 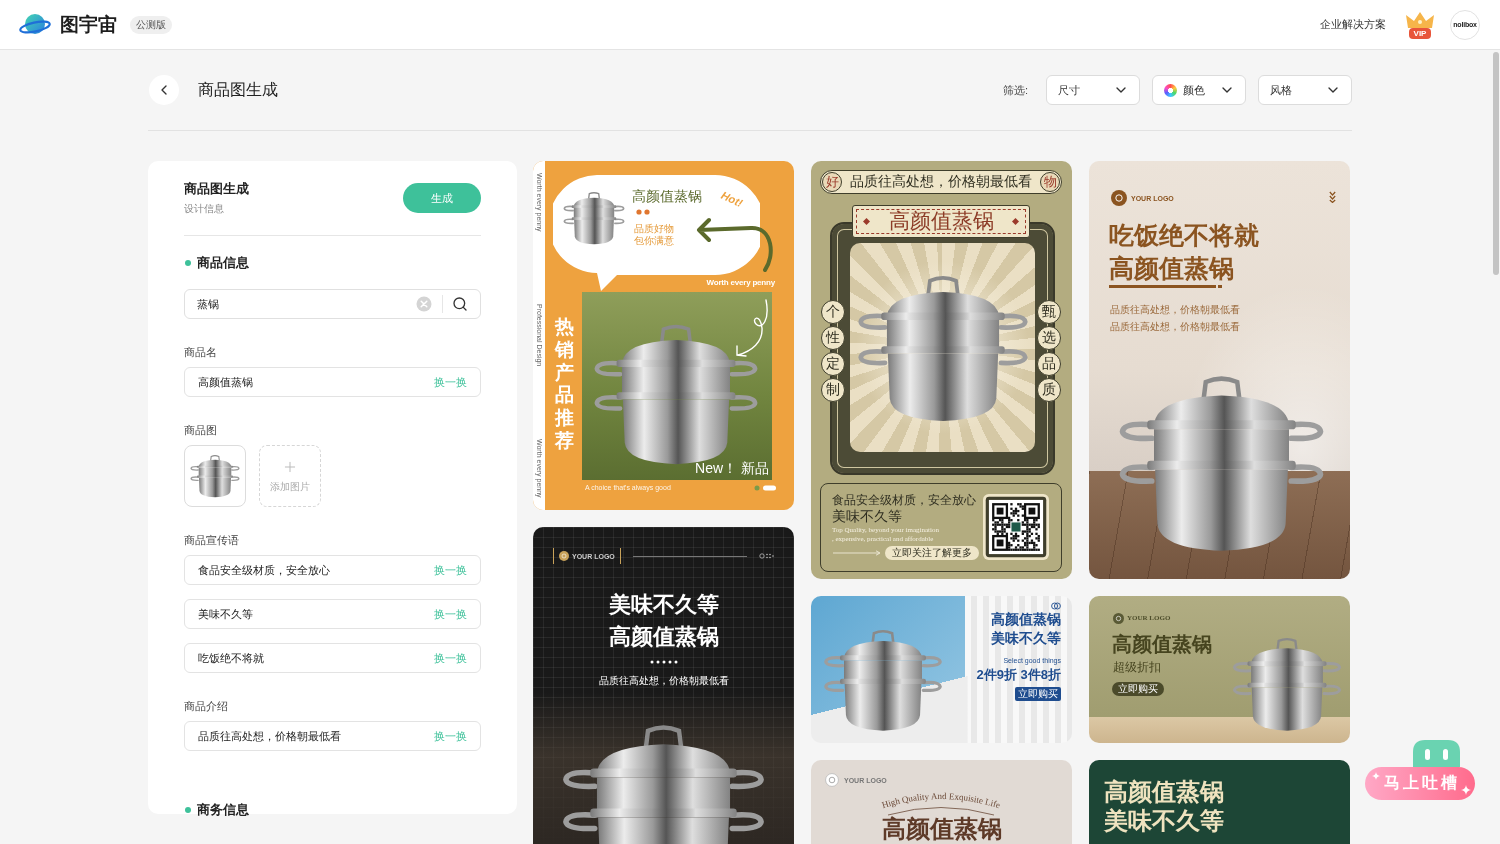 I want to click on subtitle-text: 品质往高处想，价格朝最低看, so click(x=663, y=681).